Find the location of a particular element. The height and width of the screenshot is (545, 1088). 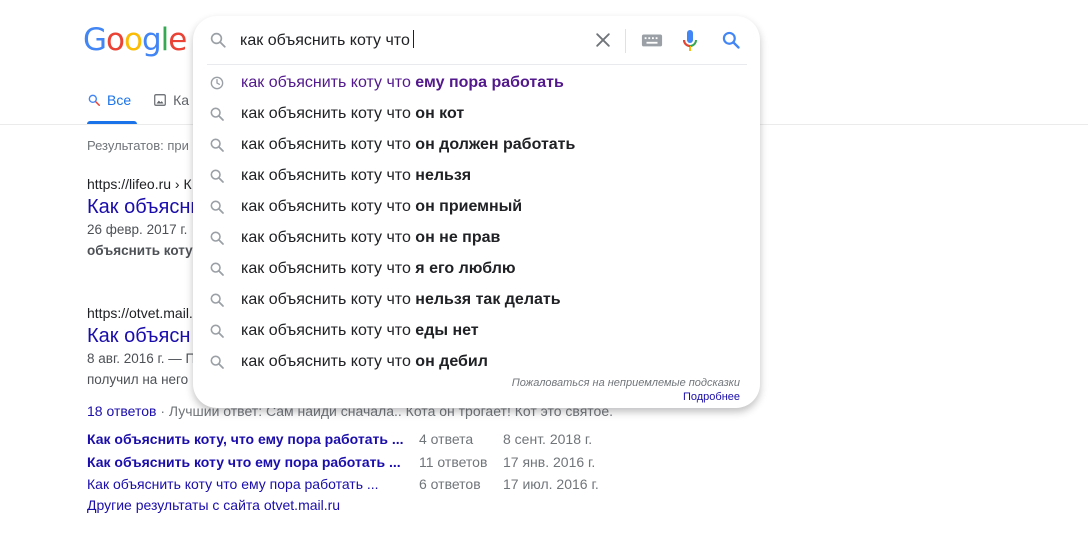

suggestion-item: как объяснить коту что нельзя так делать is located at coordinates (476, 299).